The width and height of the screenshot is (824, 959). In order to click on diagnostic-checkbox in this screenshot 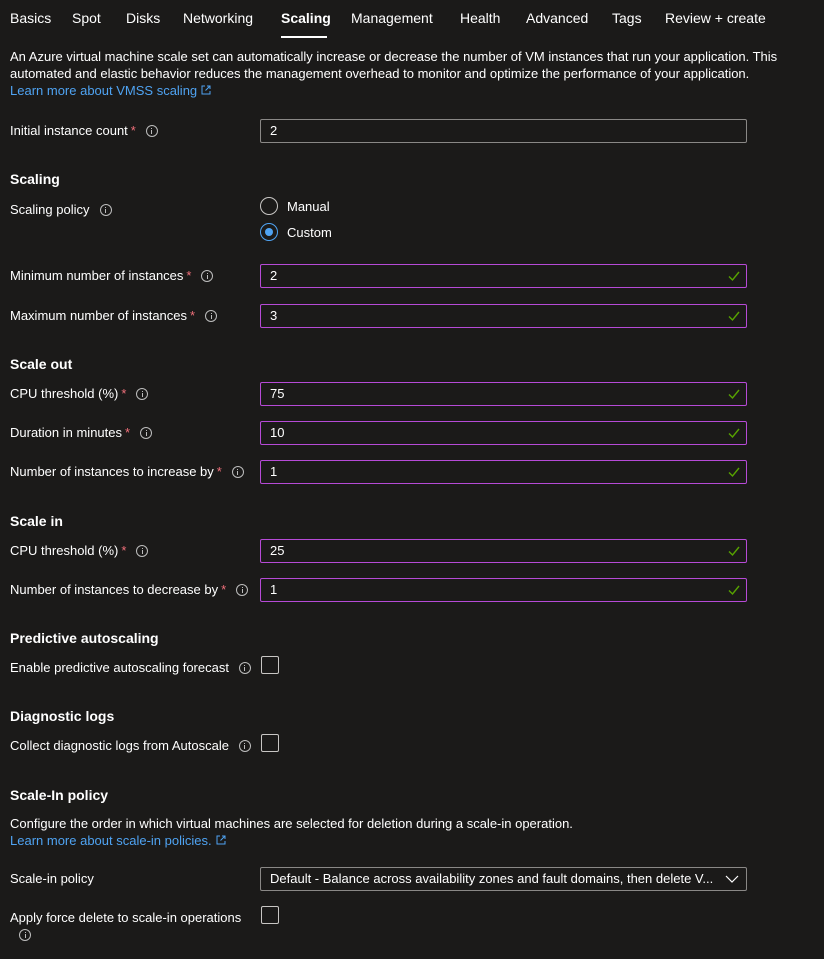, I will do `click(270, 743)`.